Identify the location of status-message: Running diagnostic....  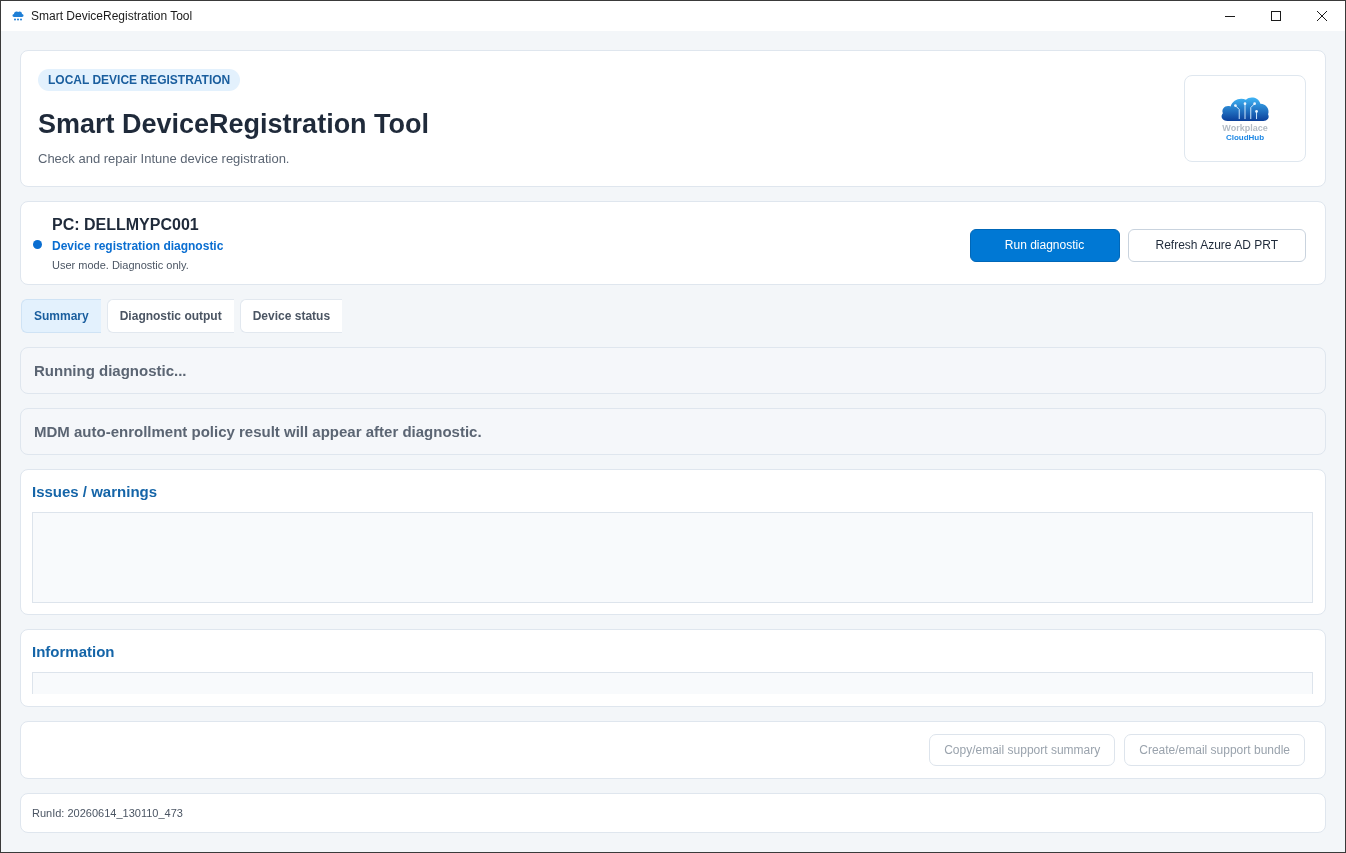
(673, 370).